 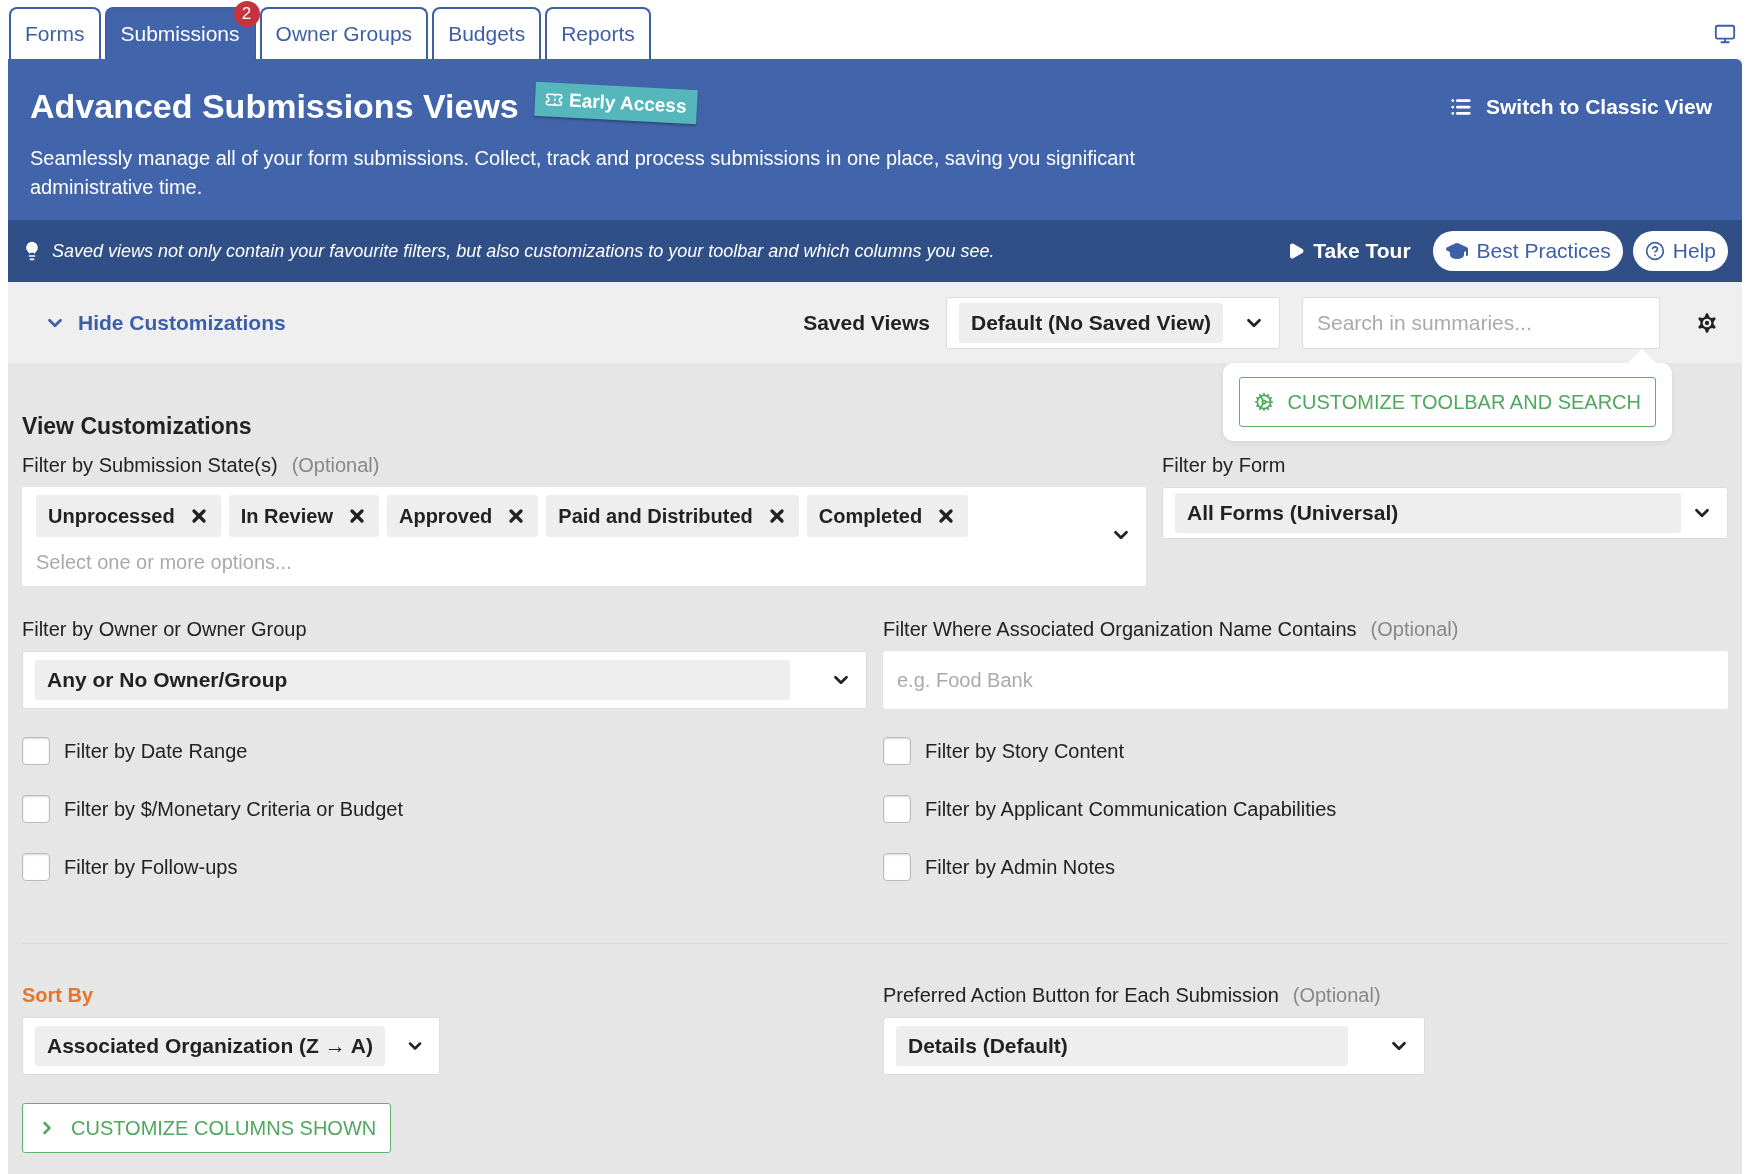 What do you see at coordinates (1305, 680) in the screenshot?
I see `organization-field: e.g. Food Bank` at bounding box center [1305, 680].